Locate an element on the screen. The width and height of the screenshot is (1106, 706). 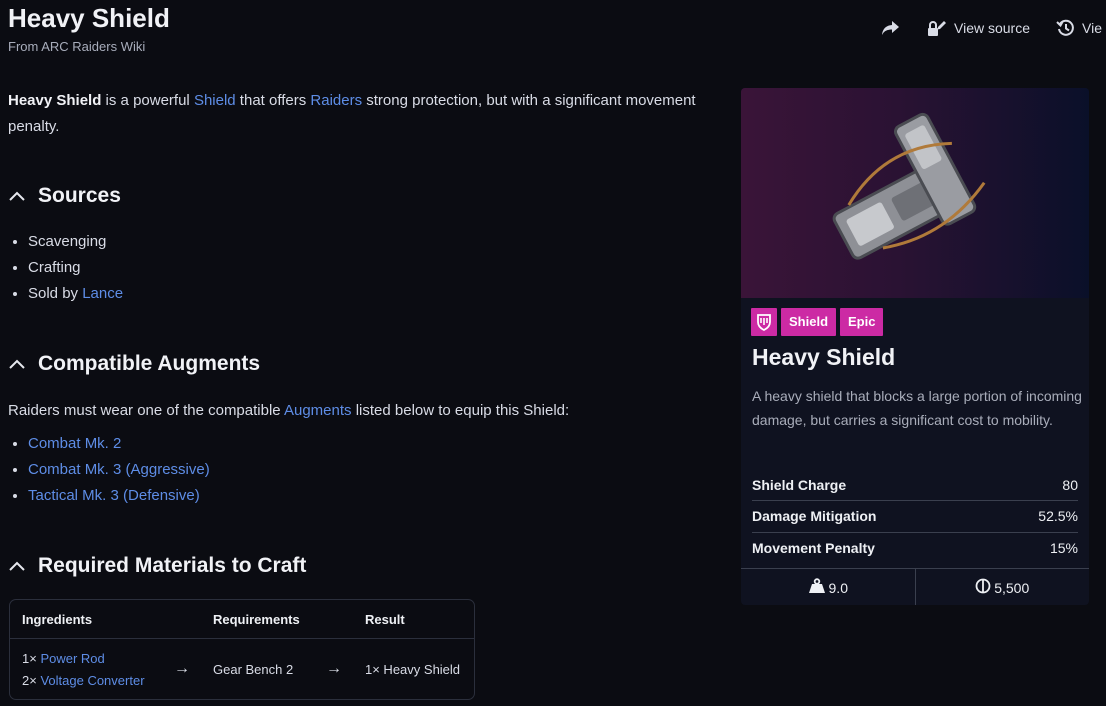
share-button is located at coordinates (890, 28).